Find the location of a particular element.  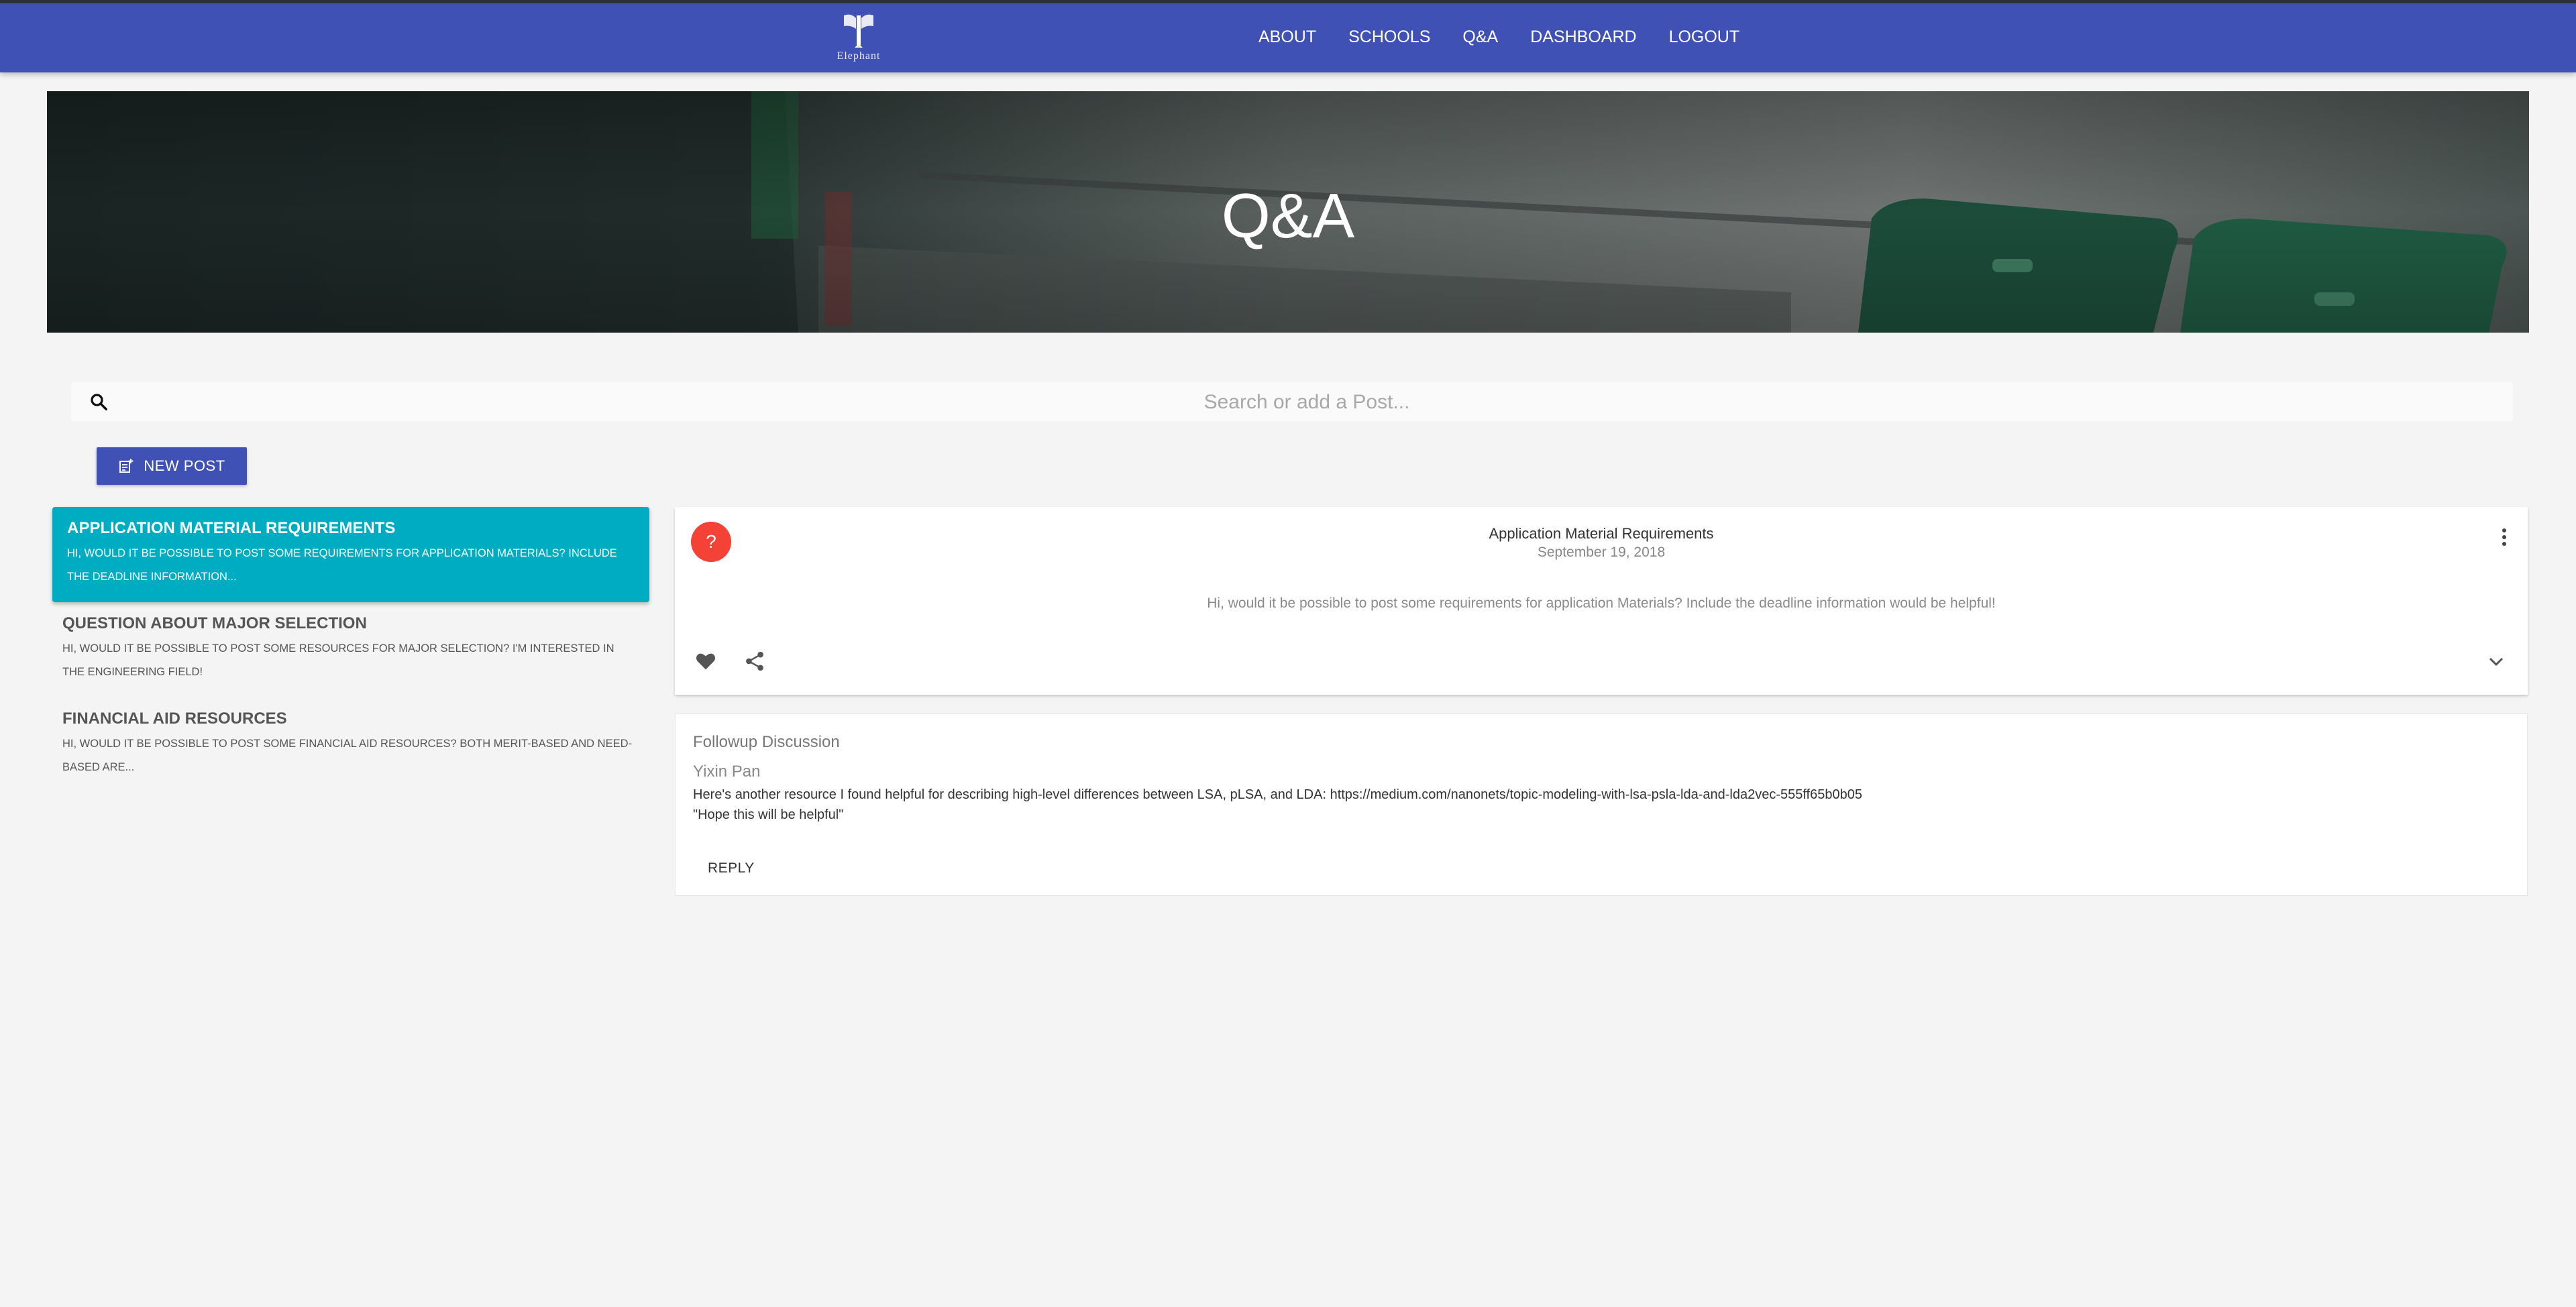

heart-icon is located at coordinates (705, 660).